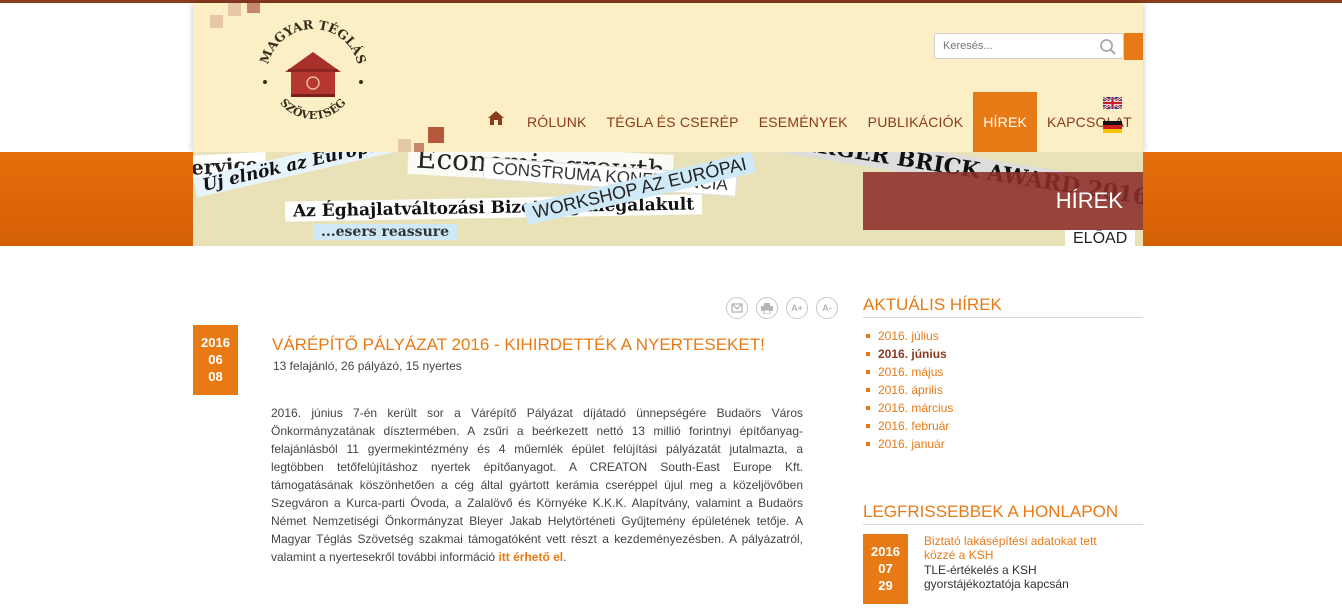 Image resolution: width=1342 pixels, height=610 pixels. I want to click on email-icon, so click(737, 308).